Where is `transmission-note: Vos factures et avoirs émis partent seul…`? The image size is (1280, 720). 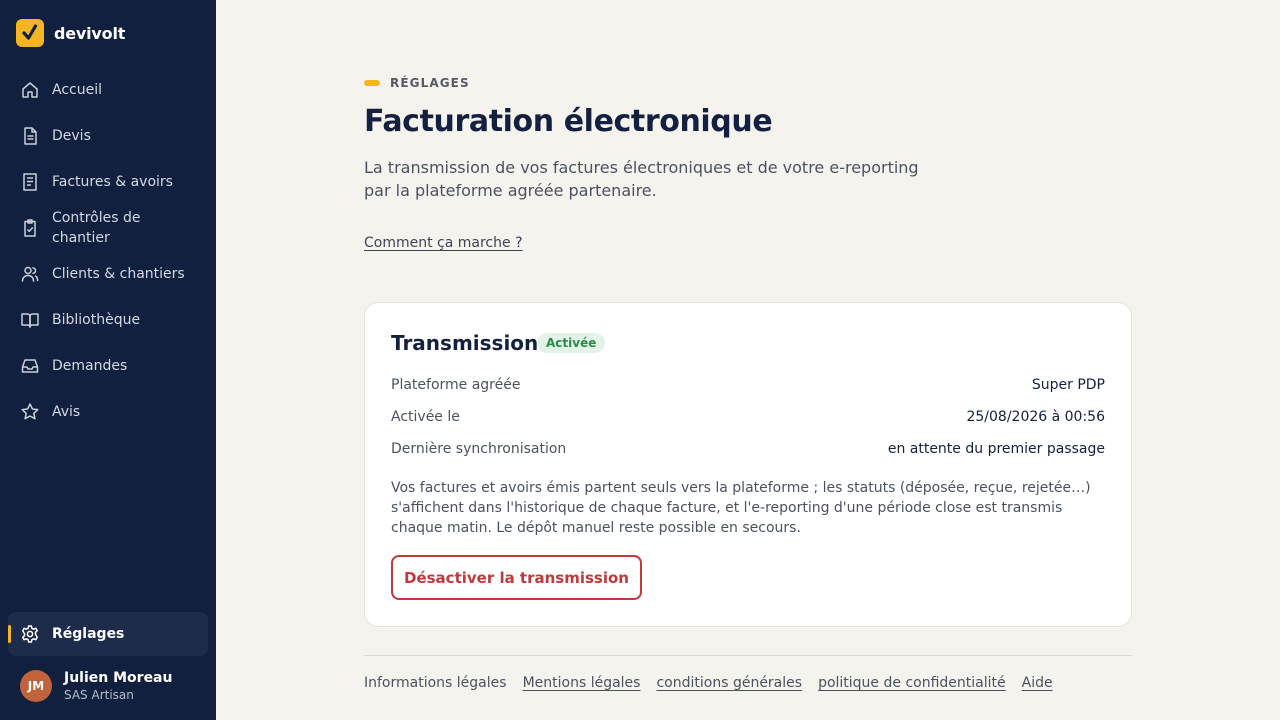 transmission-note: Vos factures et avoirs émis partent seul… is located at coordinates (741, 508).